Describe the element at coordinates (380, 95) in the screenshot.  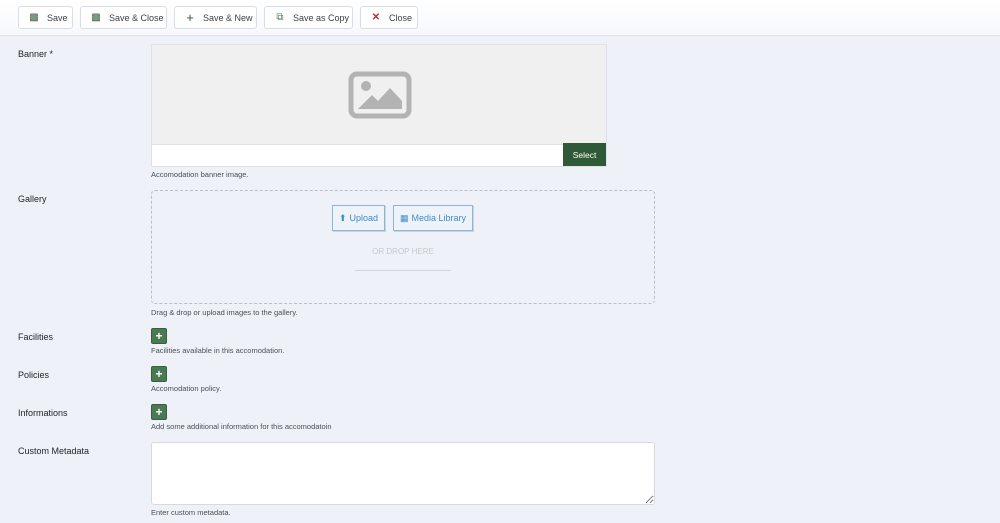
I see `image-placeholder-icon` at that location.